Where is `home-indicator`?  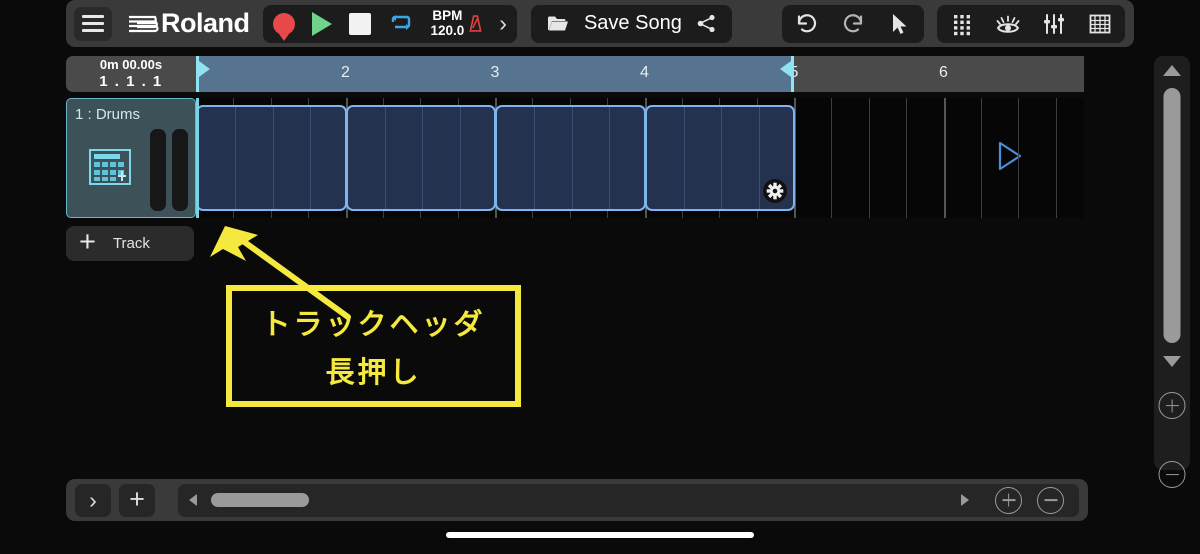
home-indicator is located at coordinates (600, 535).